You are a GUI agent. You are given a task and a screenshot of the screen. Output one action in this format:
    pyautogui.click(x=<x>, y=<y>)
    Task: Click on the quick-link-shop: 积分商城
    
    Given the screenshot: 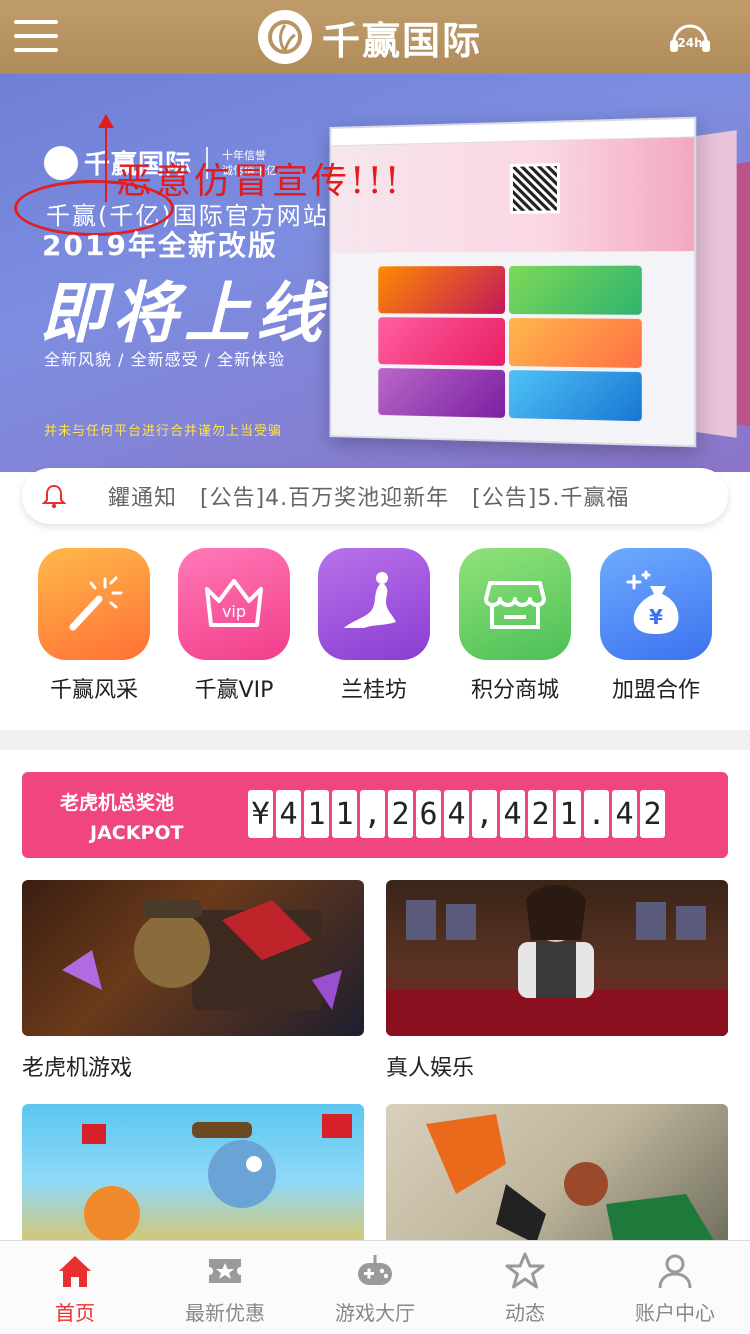 What is the action you would take?
    pyautogui.click(x=515, y=626)
    